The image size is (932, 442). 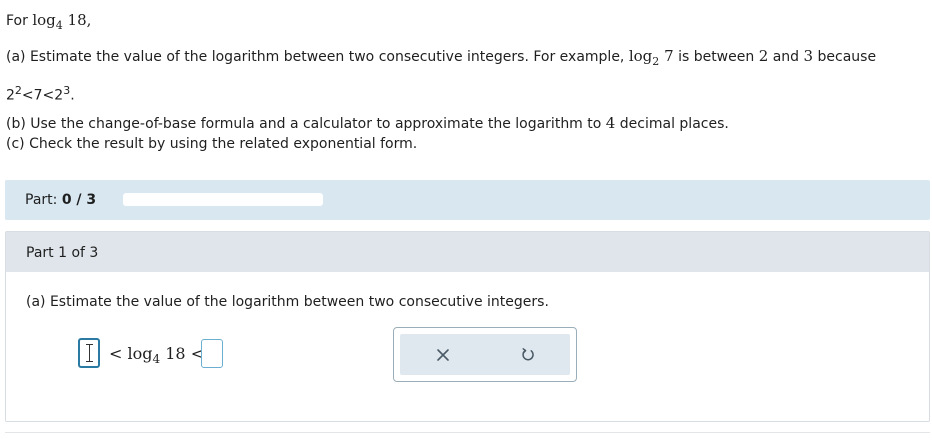 I want to click on text-cursor, so click(x=89, y=353).